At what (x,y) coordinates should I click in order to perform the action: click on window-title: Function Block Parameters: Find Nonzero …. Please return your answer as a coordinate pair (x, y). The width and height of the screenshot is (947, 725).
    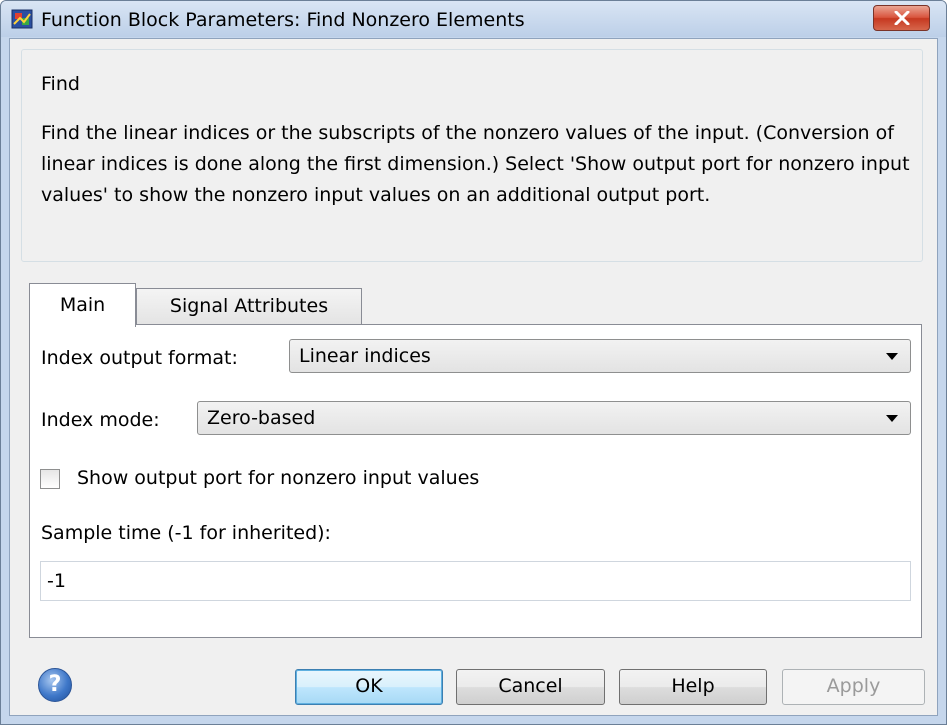
    Looking at the image, I should click on (283, 20).